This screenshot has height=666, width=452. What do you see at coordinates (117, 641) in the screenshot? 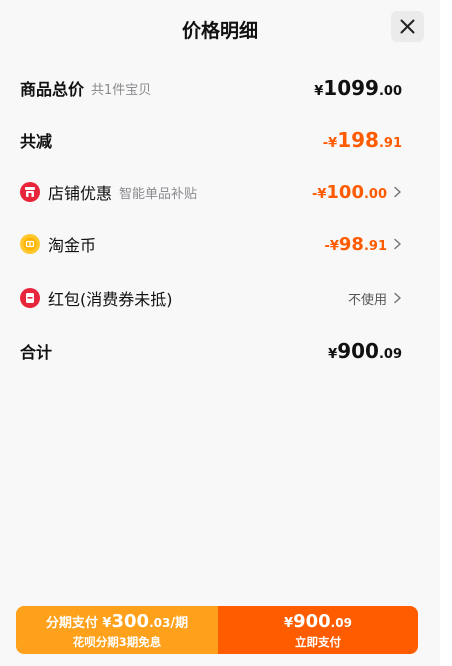
I see `installment-subtext: 花呗分期3期免息` at bounding box center [117, 641].